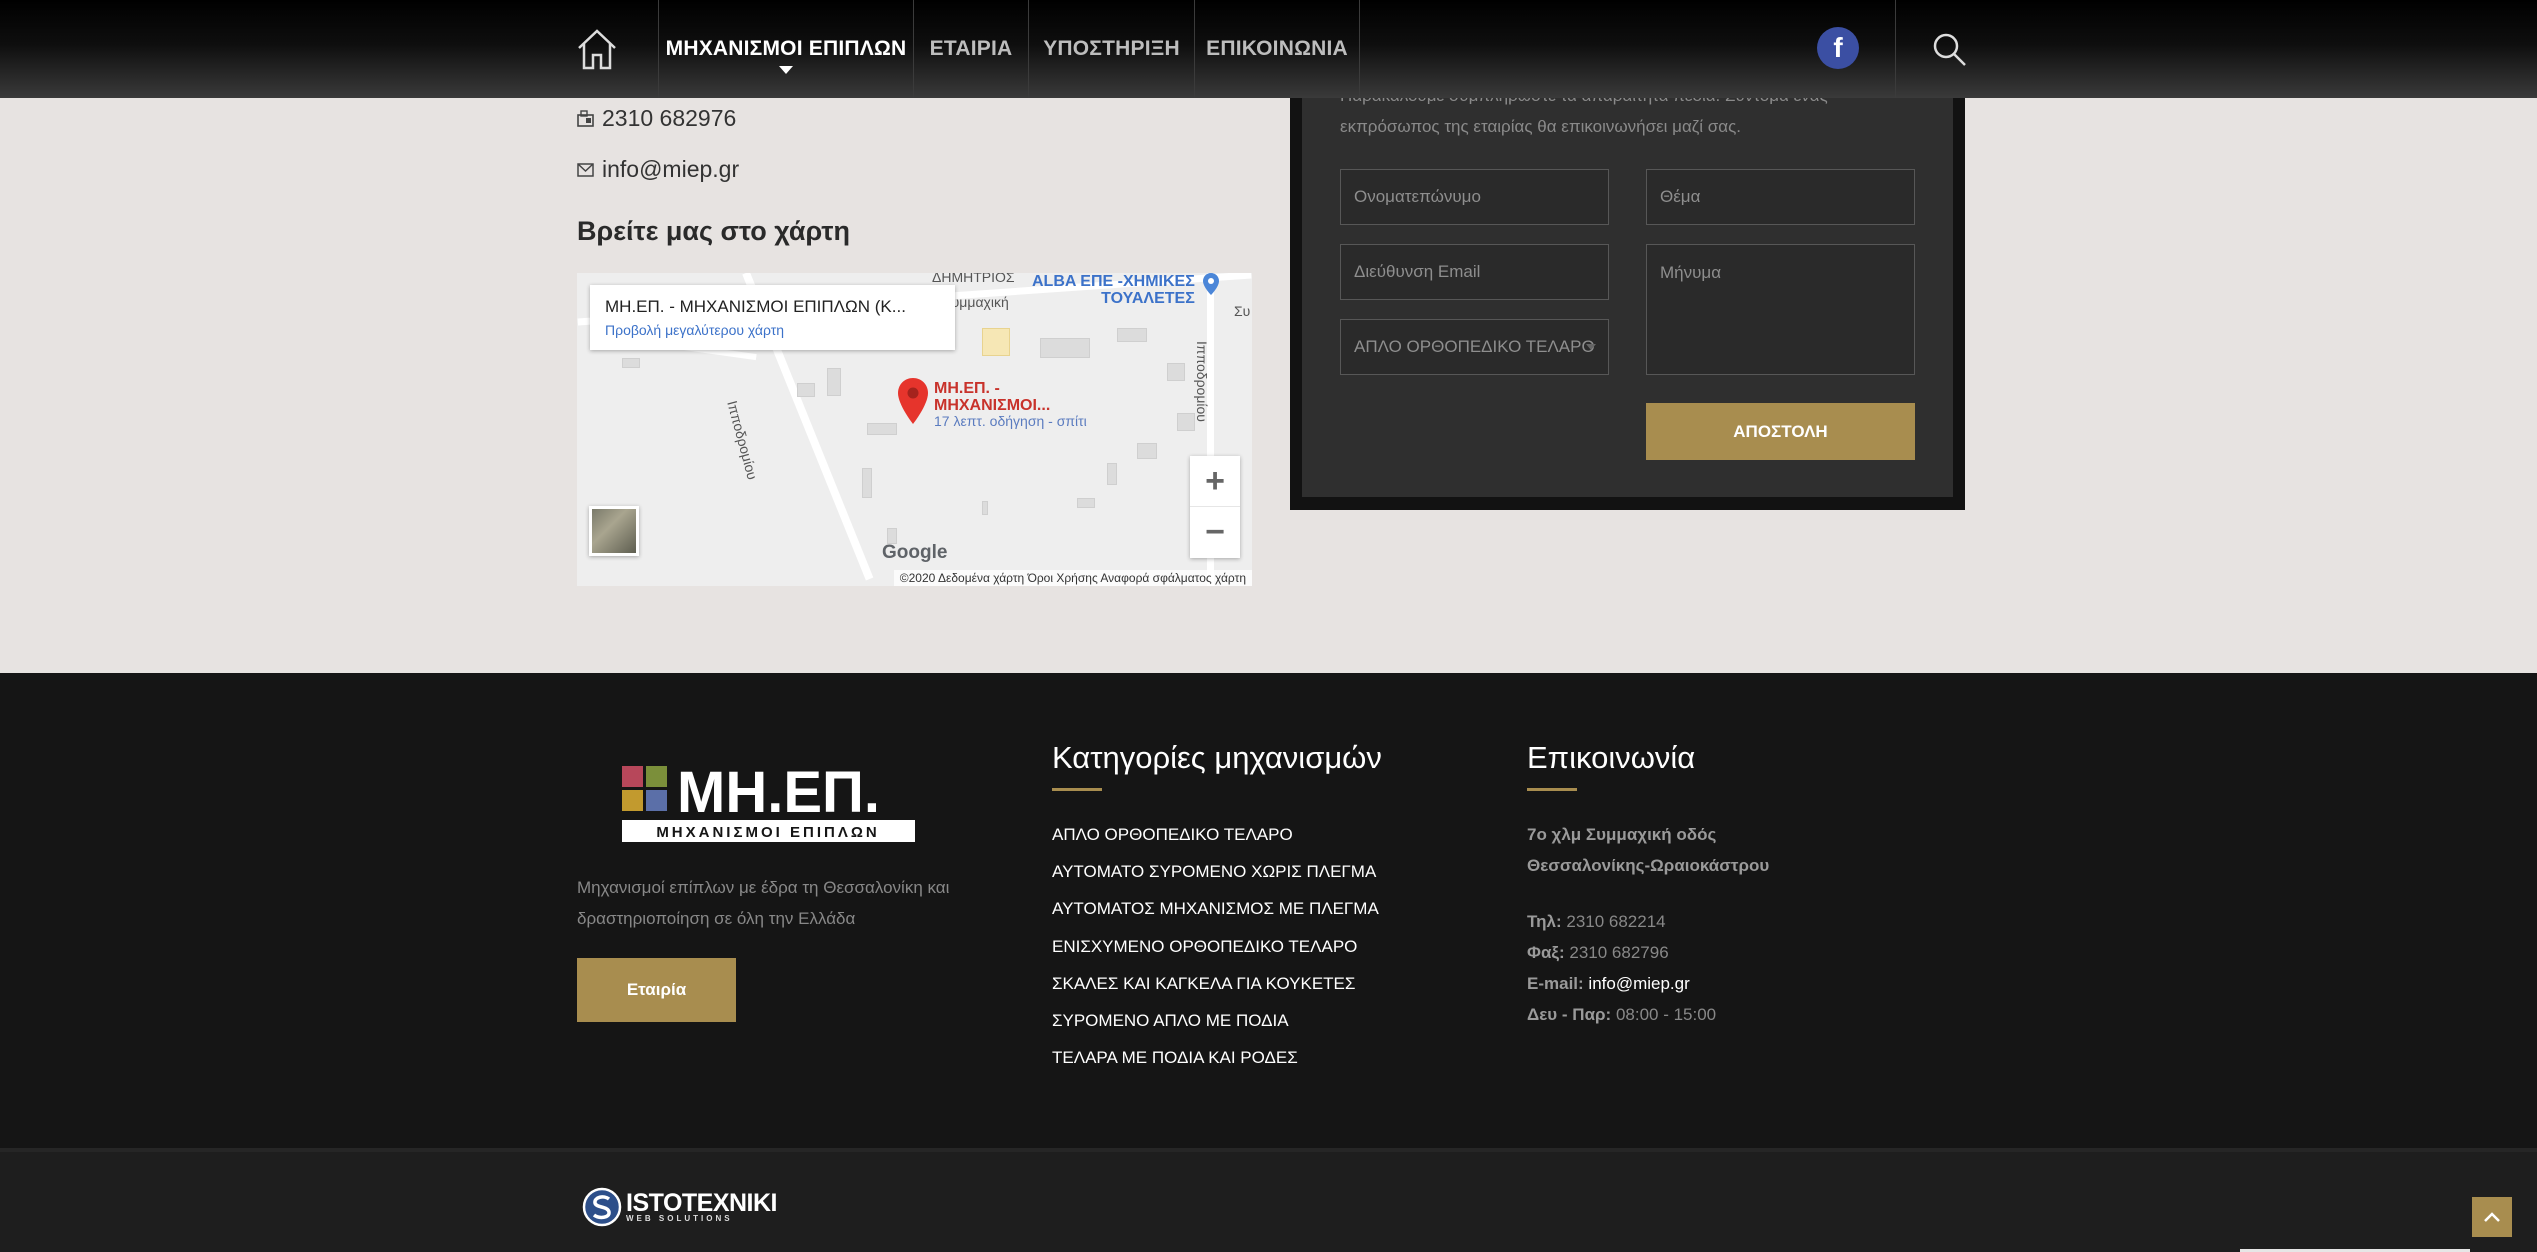 The height and width of the screenshot is (1252, 2537). Describe the element at coordinates (1268, 1200) in the screenshot. I see `bottom-bar` at that location.